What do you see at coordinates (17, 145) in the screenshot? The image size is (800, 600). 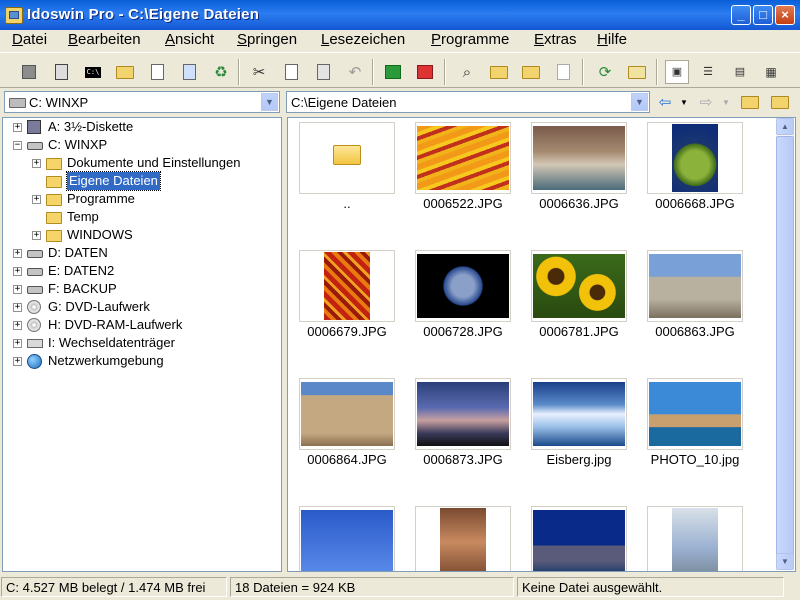 I see `collapse-icon: −` at bounding box center [17, 145].